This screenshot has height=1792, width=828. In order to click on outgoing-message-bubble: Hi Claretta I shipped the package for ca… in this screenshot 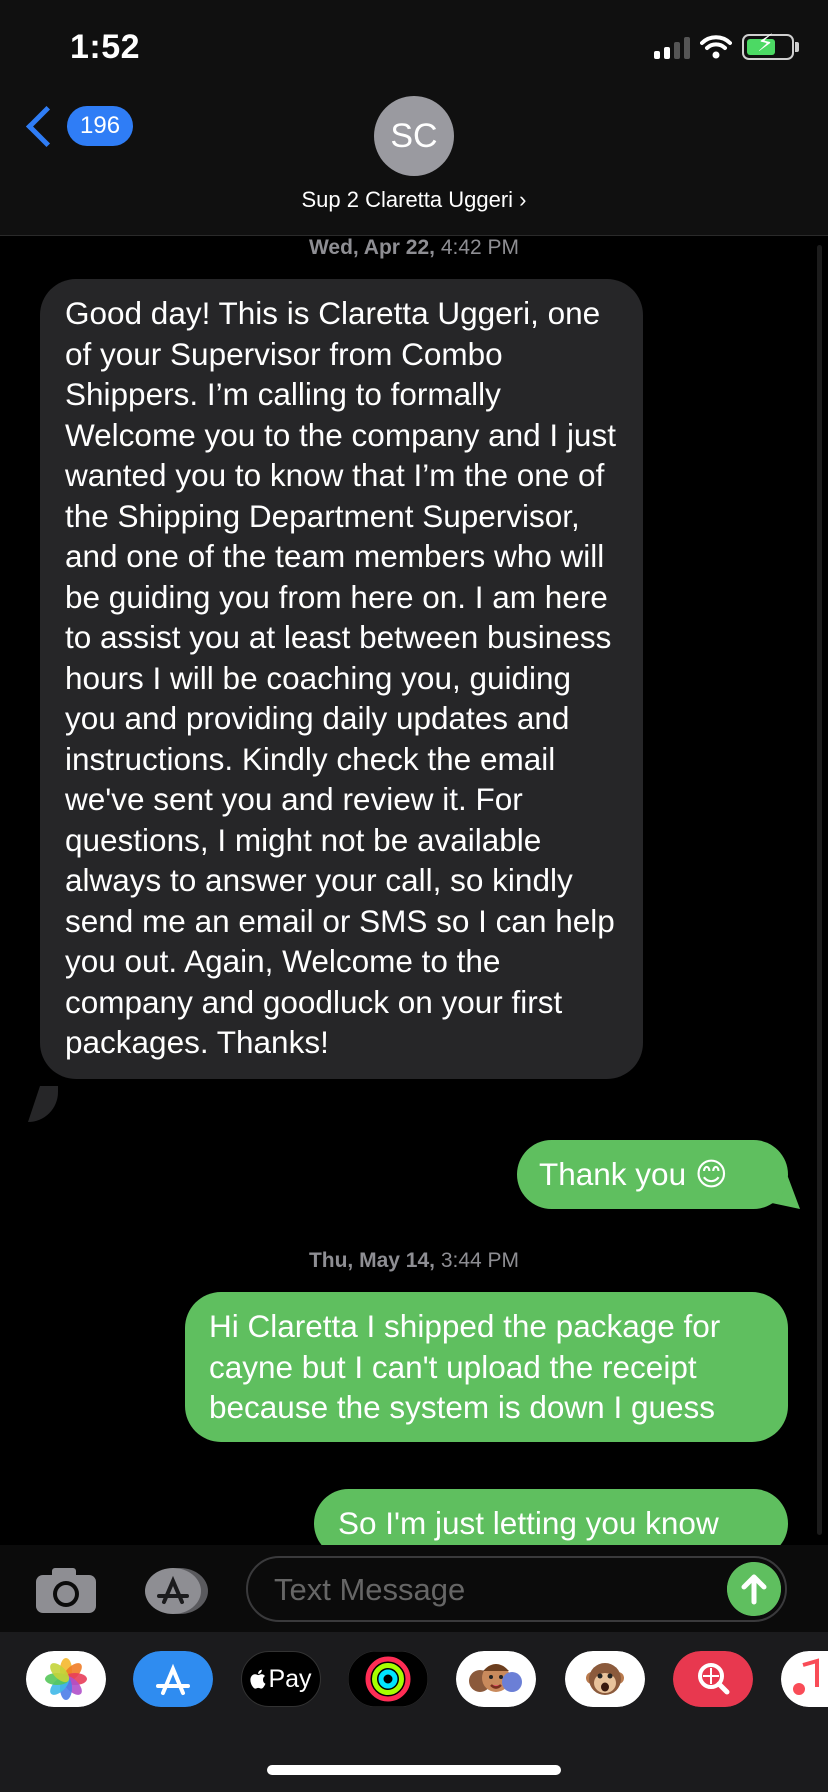, I will do `click(486, 1367)`.